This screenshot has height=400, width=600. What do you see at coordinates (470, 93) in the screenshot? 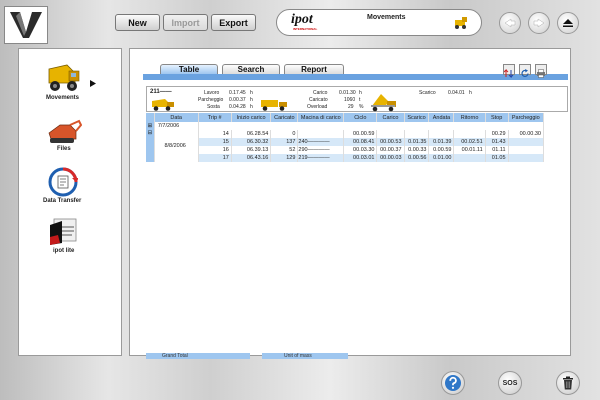
I see `scarico-unit: h` at bounding box center [470, 93].